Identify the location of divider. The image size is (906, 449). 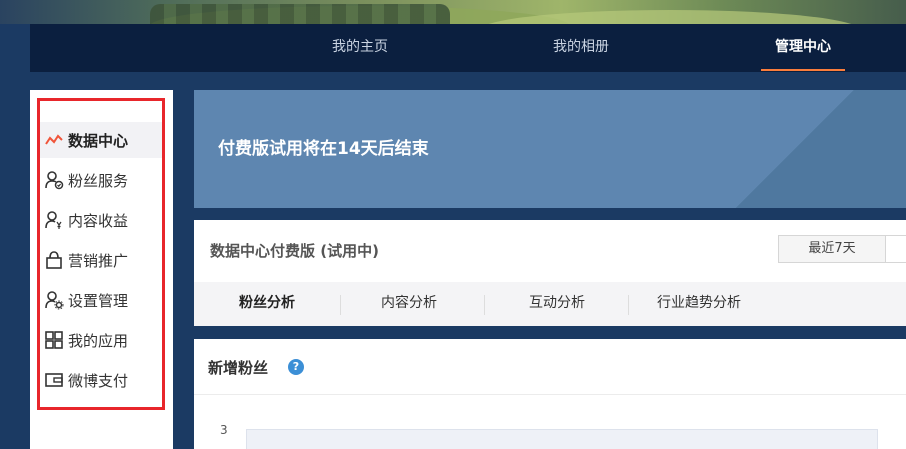
(550, 394).